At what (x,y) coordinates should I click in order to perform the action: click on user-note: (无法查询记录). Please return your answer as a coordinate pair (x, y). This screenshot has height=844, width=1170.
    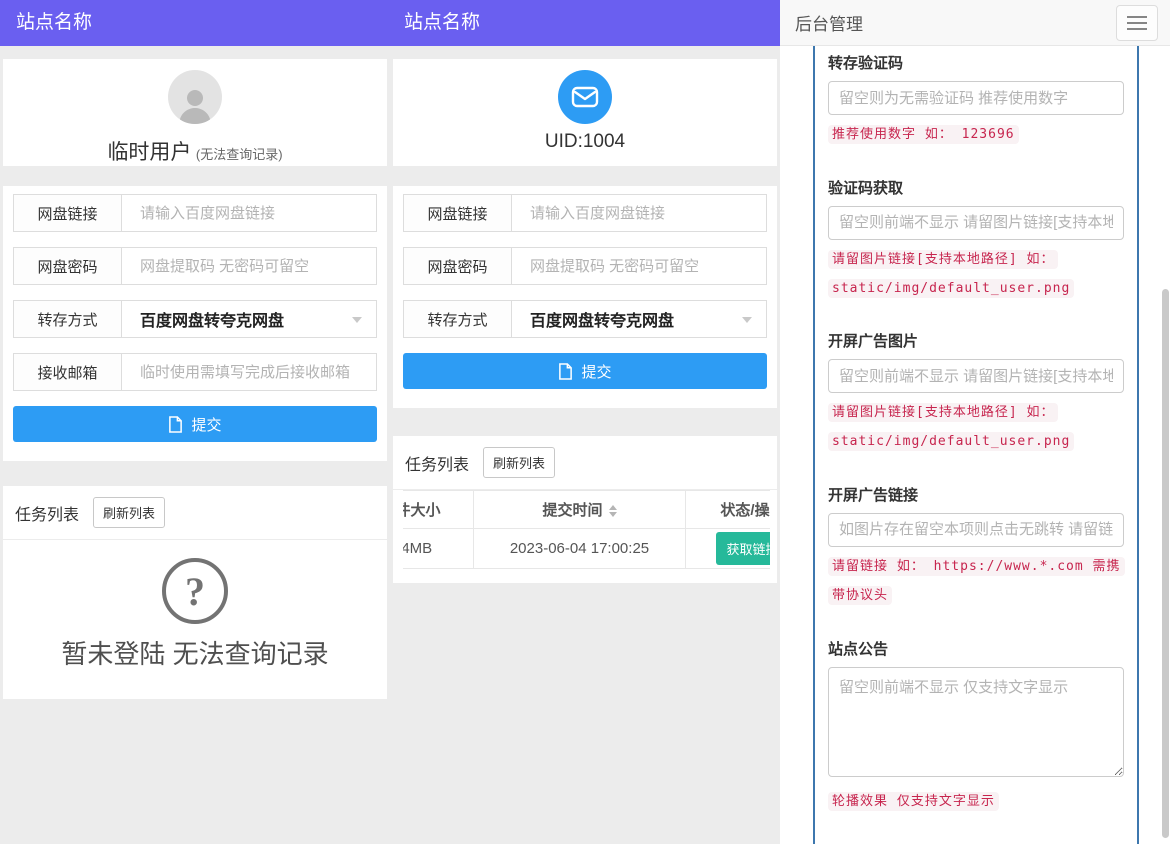
    Looking at the image, I should click on (239, 154).